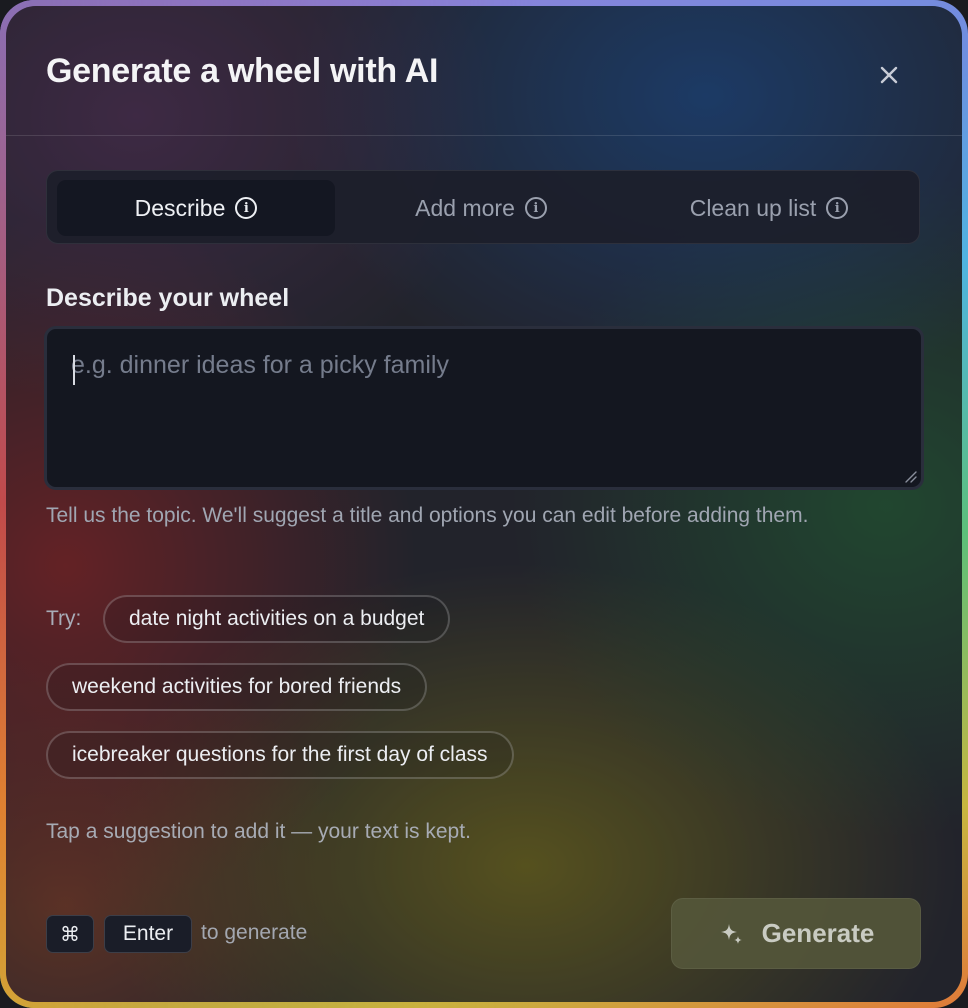 The width and height of the screenshot is (968, 1008). I want to click on mode-tabs: Describe i Add more i Clean up list i, so click(483, 207).